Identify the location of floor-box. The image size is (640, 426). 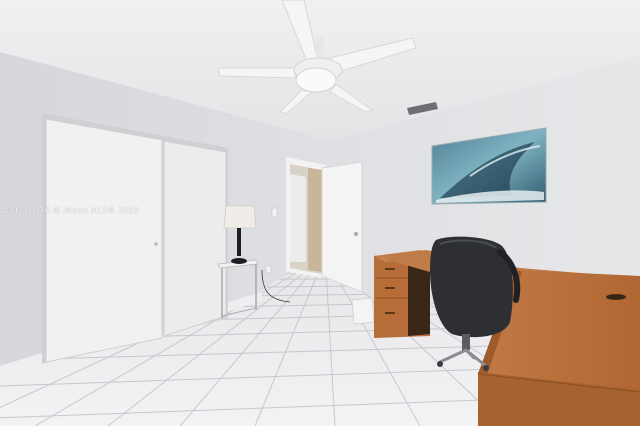
(363, 311).